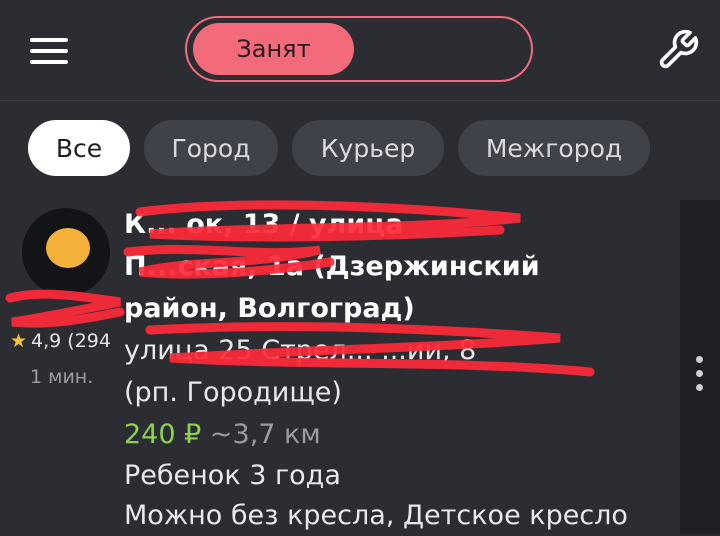  I want to click on chip-city: Город, so click(211, 148).